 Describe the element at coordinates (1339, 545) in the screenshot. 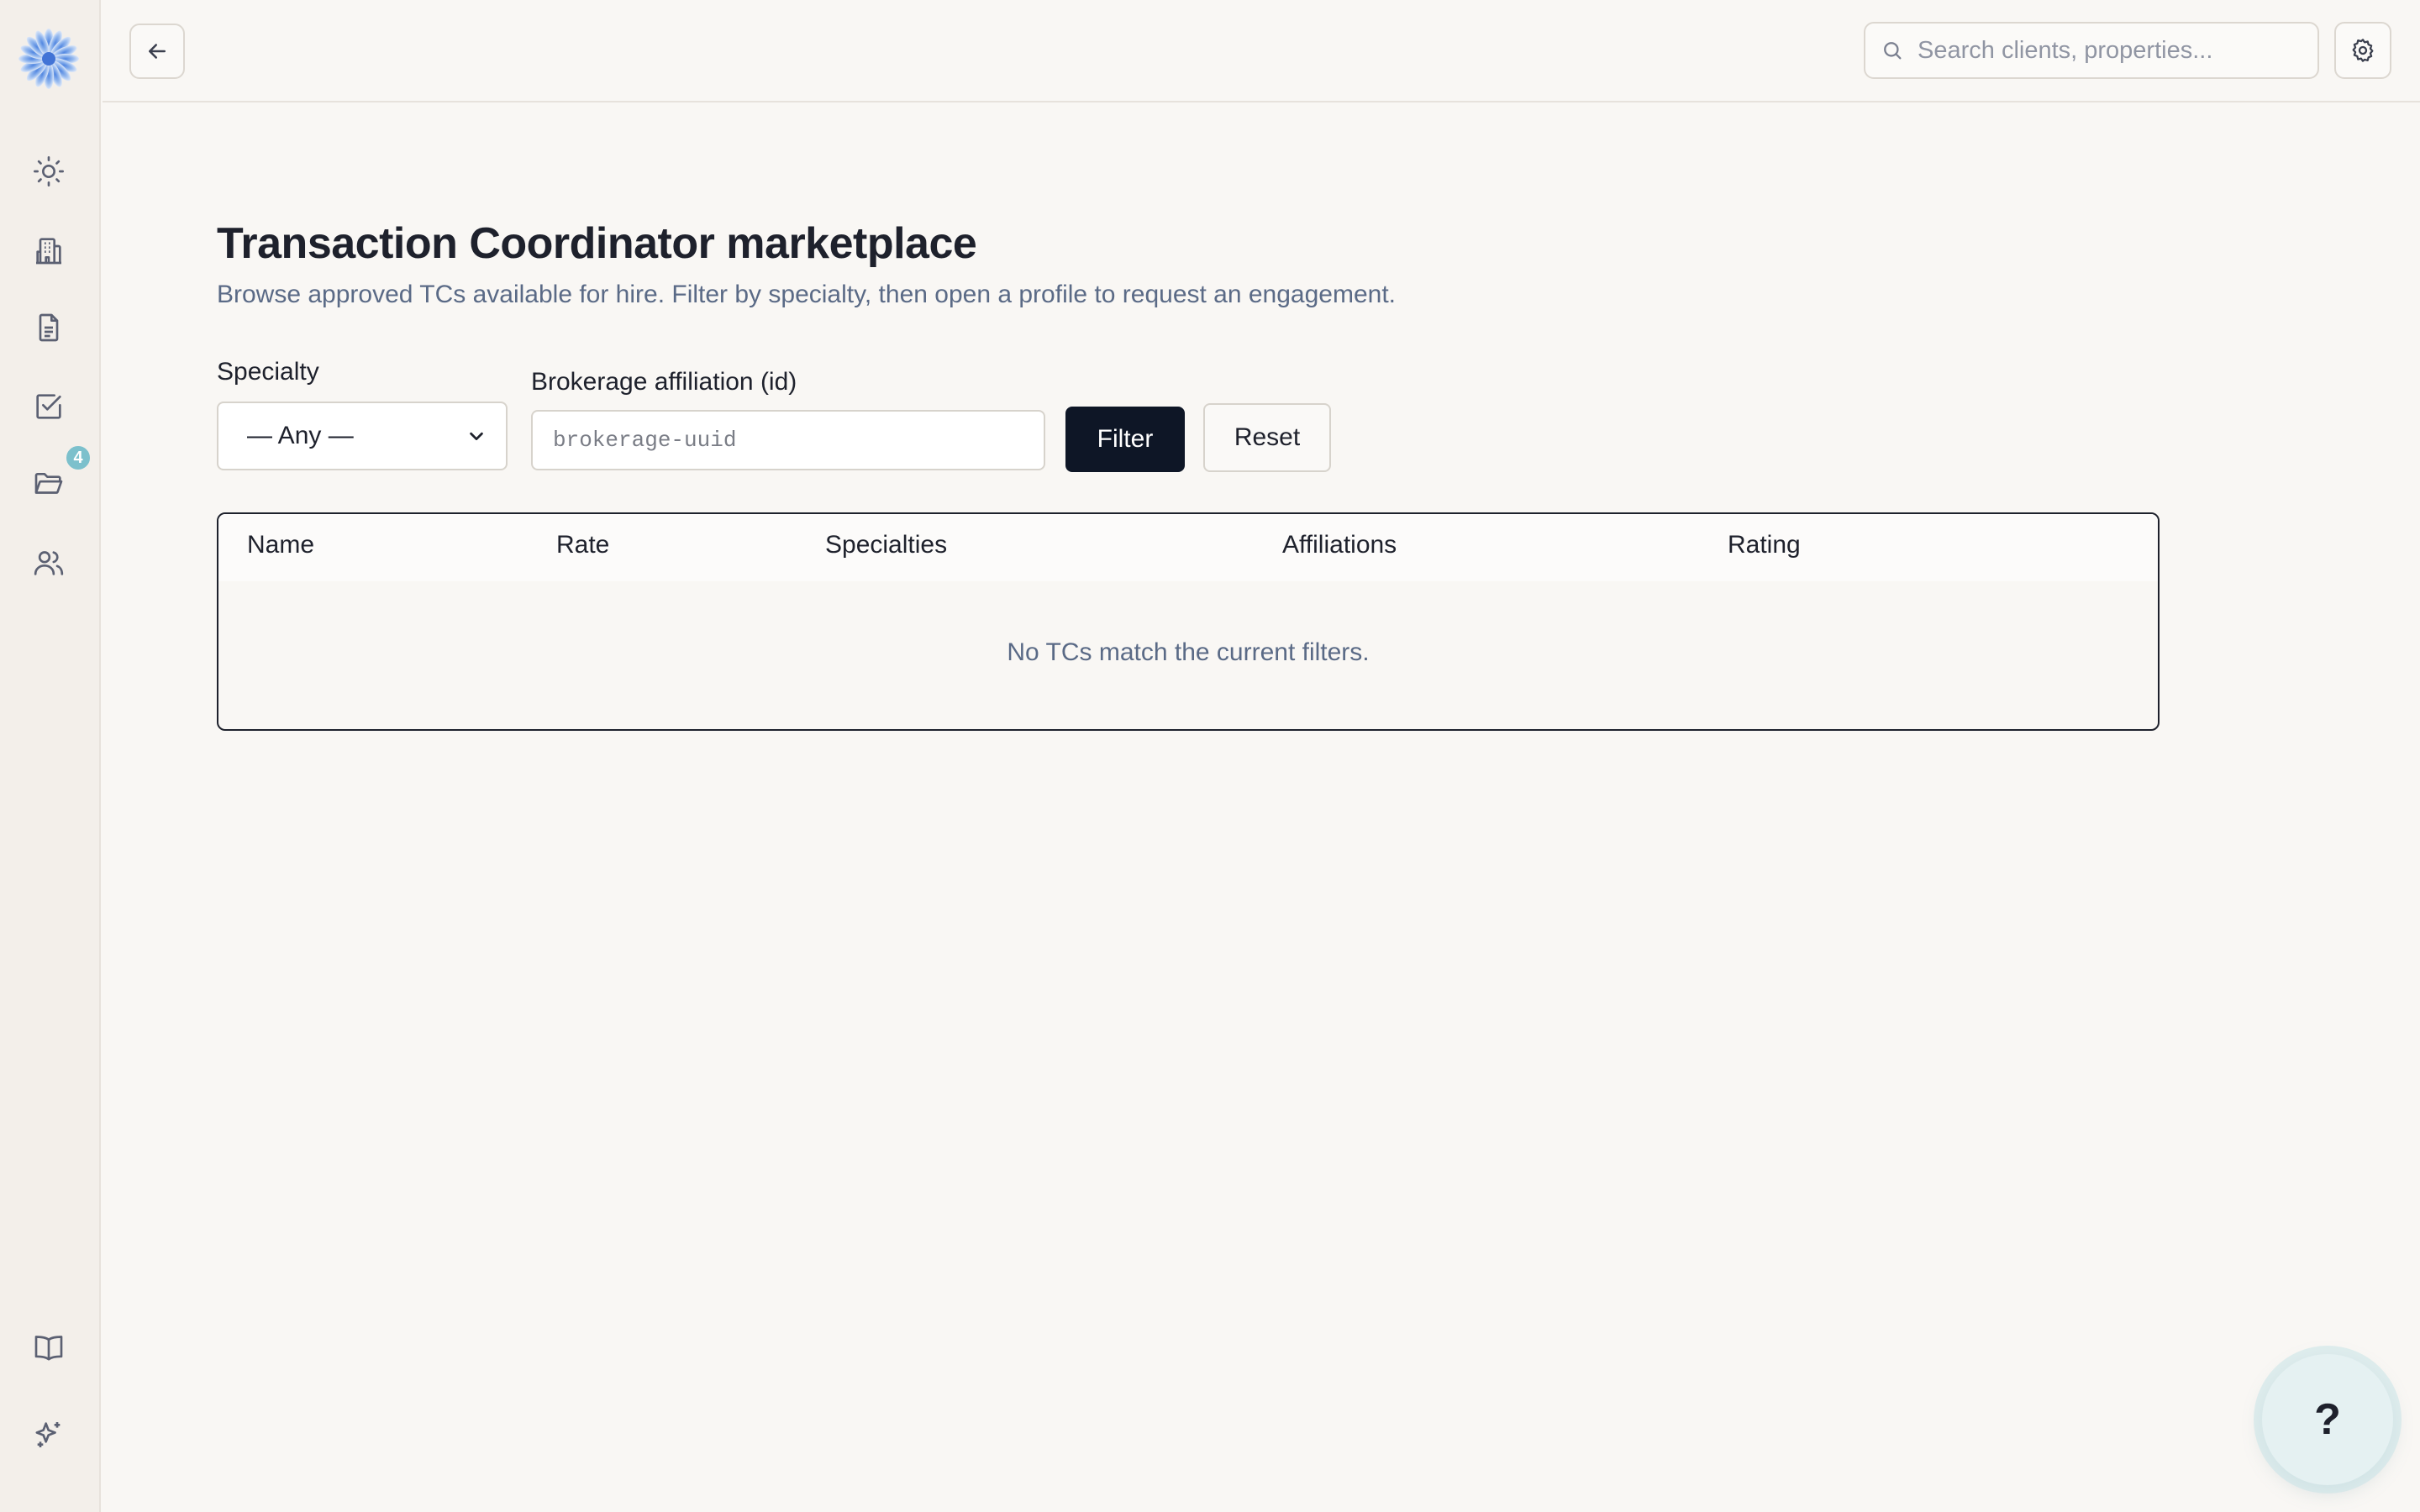

I see `column-header-affiliations: Affiliations` at that location.